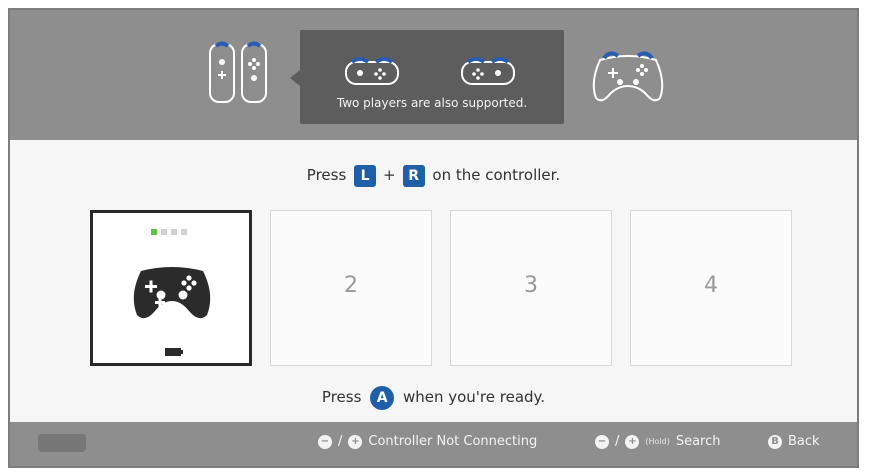 The image size is (869, 475). Describe the element at coordinates (62, 443) in the screenshot. I see `footer-controller-icons` at that location.